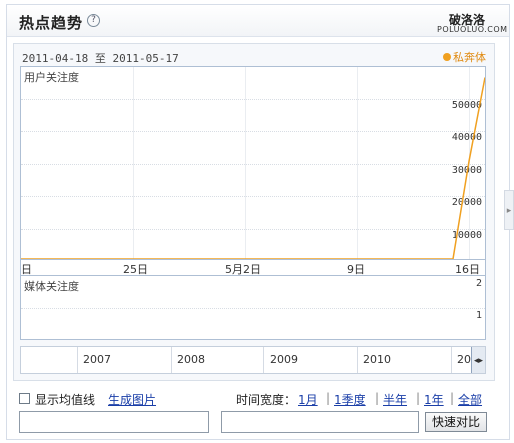  I want to click on x-axis: 日 25日 5月2日 9日 16日, so click(253, 268).